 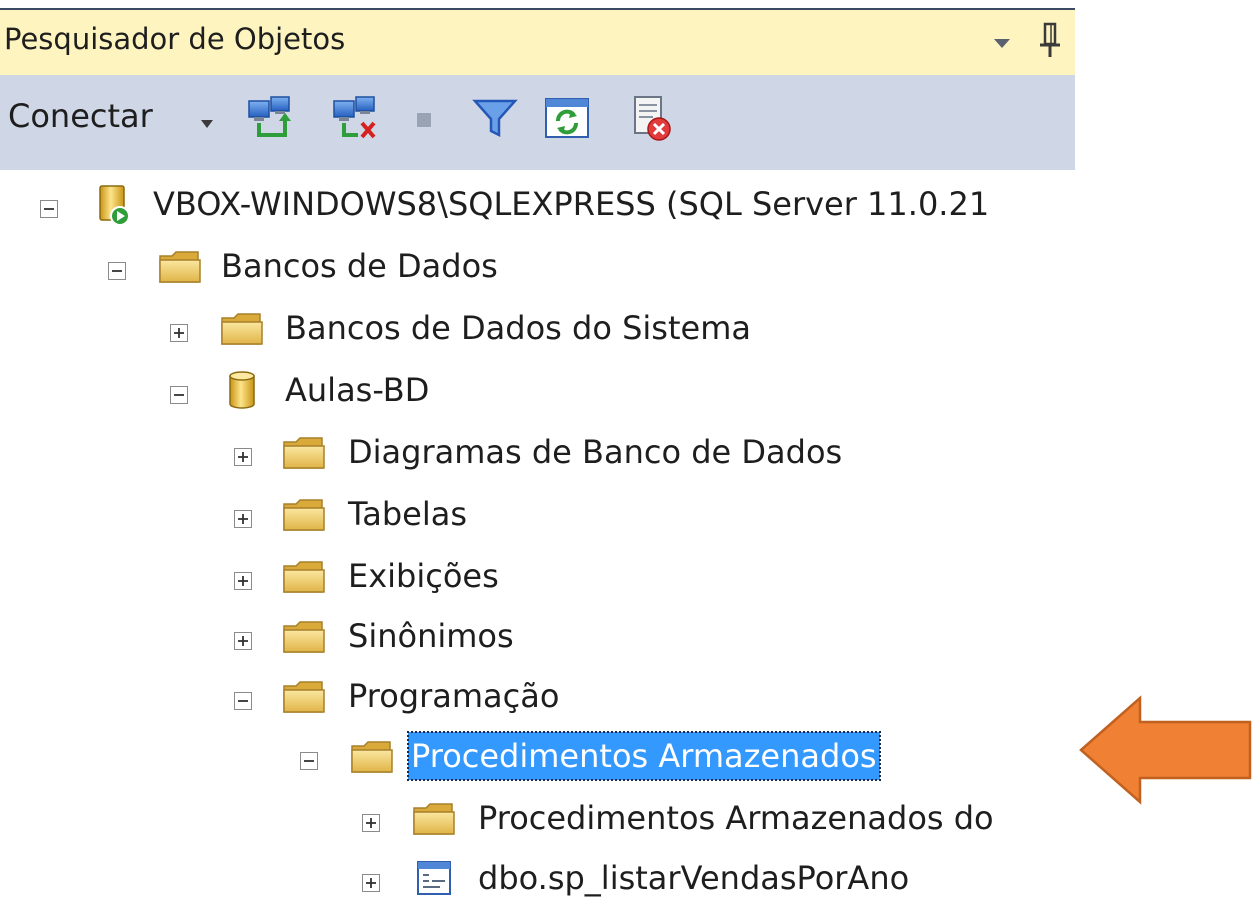 I want to click on tree-node-label: Sinônimos, so click(x=431, y=636).